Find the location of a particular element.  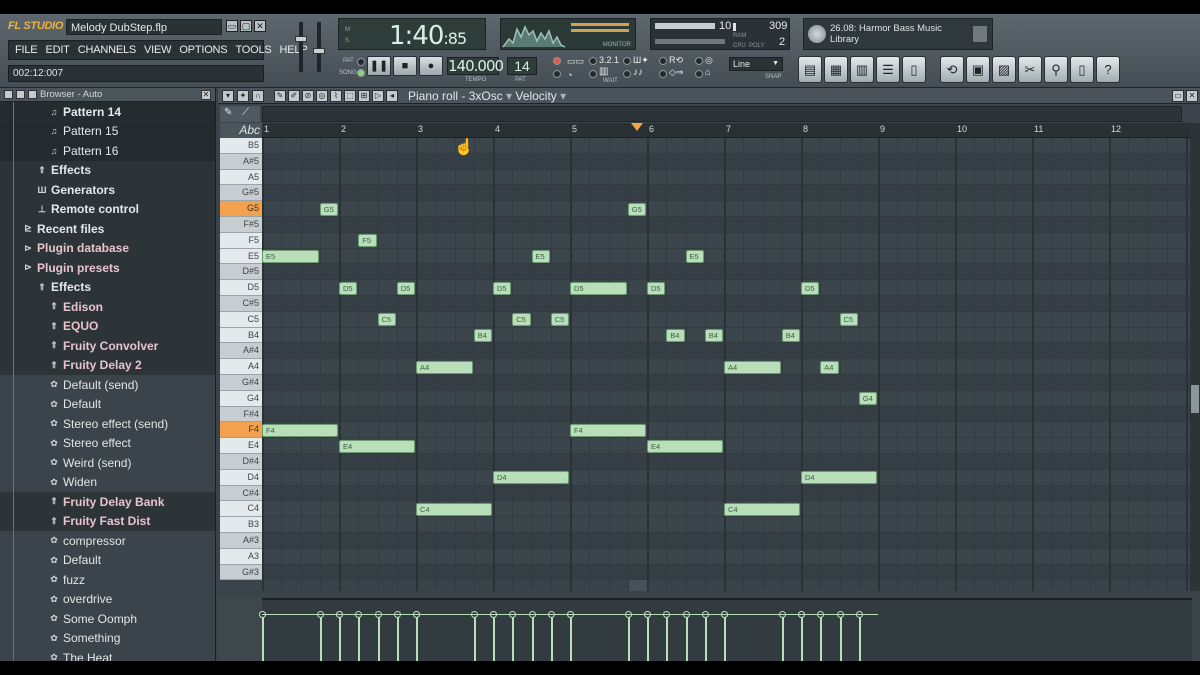

maximize-button: ▢ is located at coordinates (246, 26).